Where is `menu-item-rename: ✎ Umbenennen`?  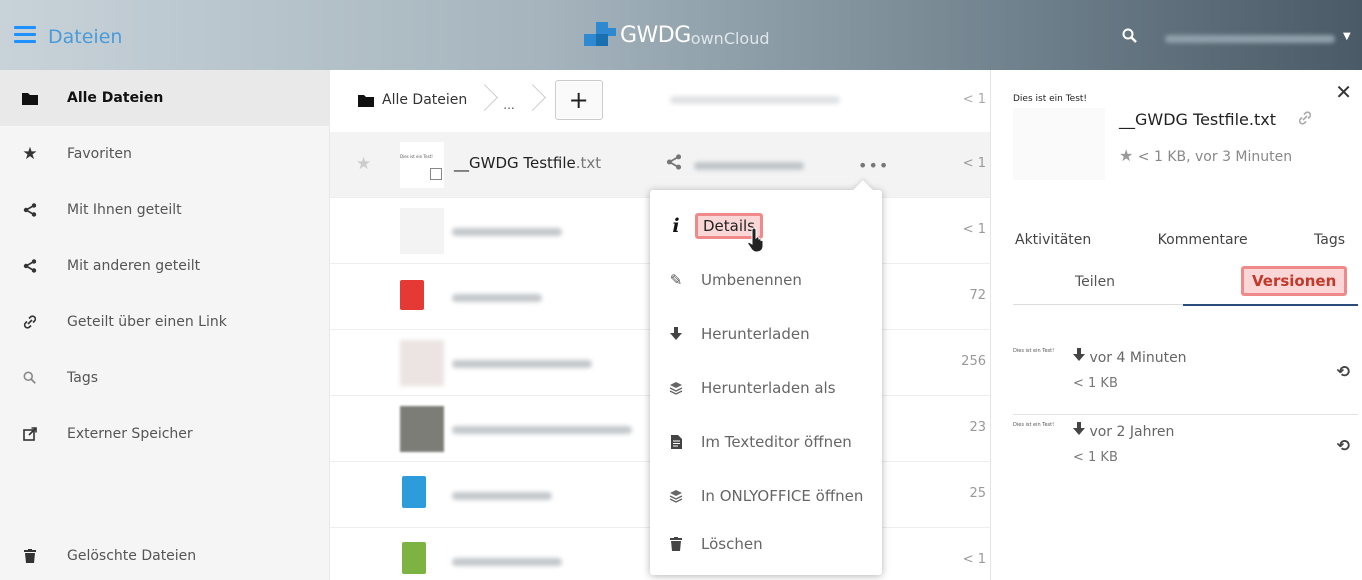
menu-item-rename: ✎ Umbenennen is located at coordinates (766, 280).